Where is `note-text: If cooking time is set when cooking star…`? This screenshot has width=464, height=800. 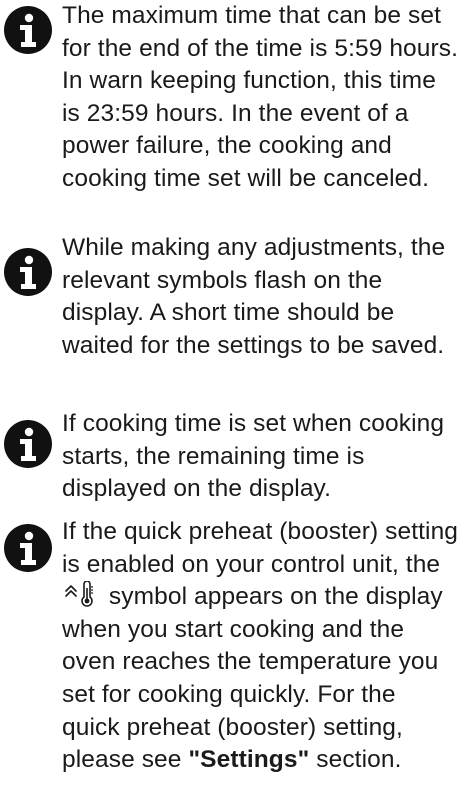 note-text: If cooking time is set when cooking star… is located at coordinates (253, 456).